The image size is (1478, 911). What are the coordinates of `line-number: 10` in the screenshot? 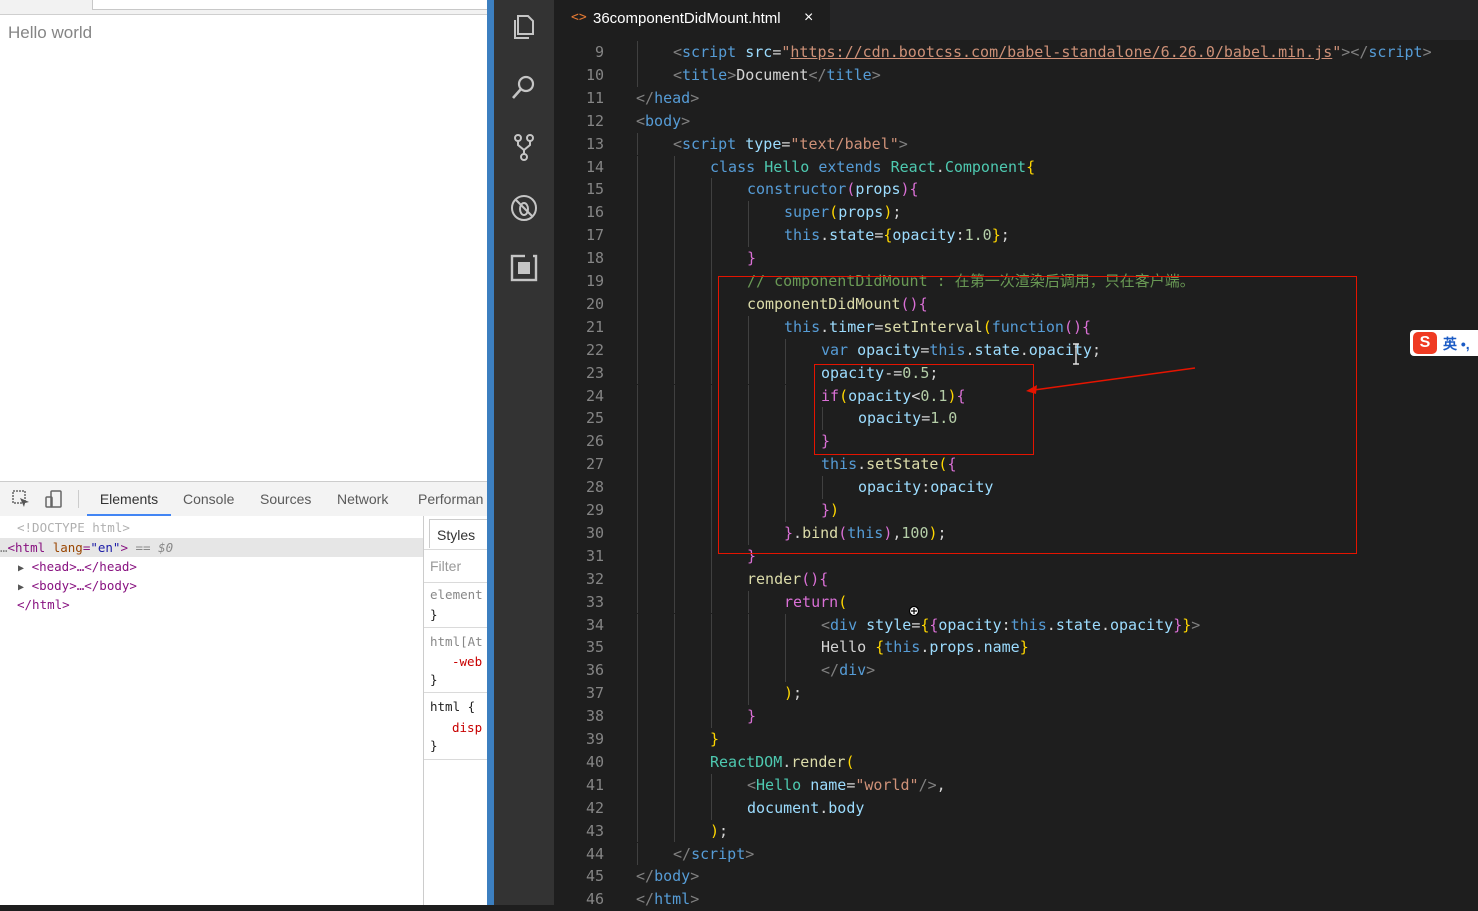 It's located at (594, 74).